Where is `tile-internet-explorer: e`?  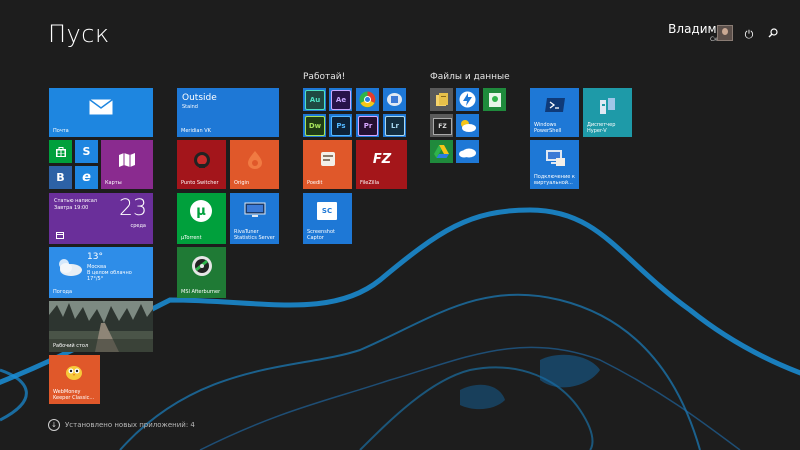 tile-internet-explorer: e is located at coordinates (86, 177).